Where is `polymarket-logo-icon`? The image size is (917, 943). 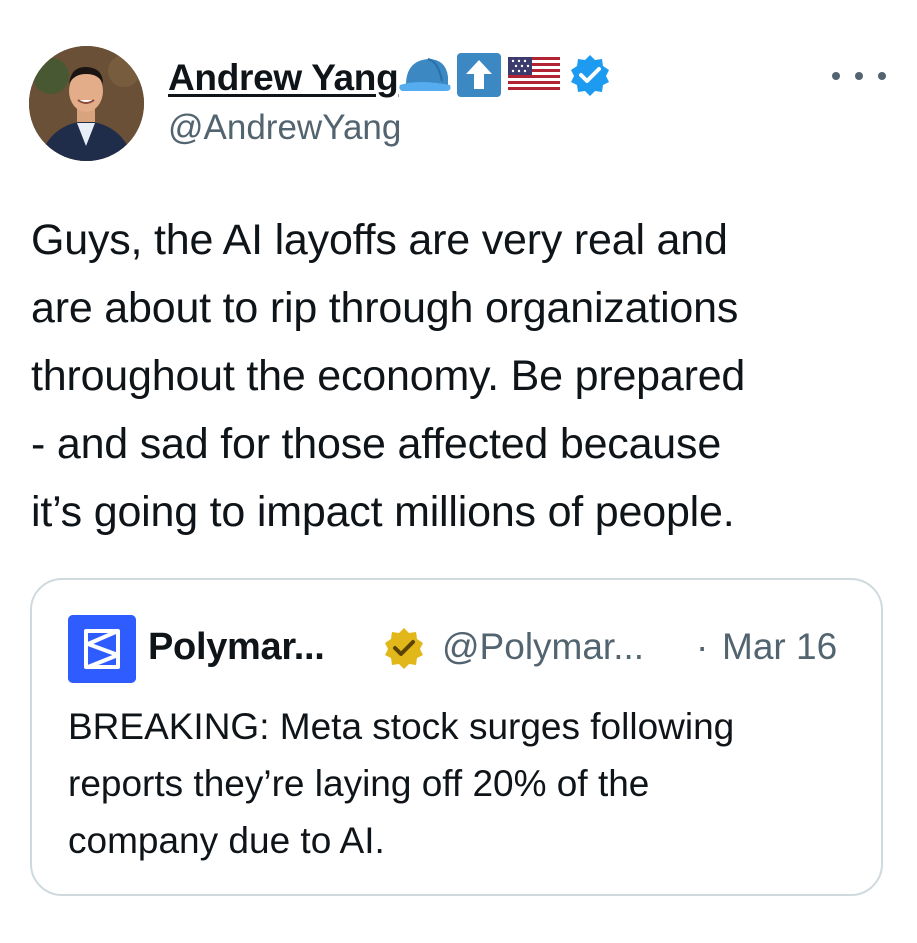 polymarket-logo-icon is located at coordinates (102, 649).